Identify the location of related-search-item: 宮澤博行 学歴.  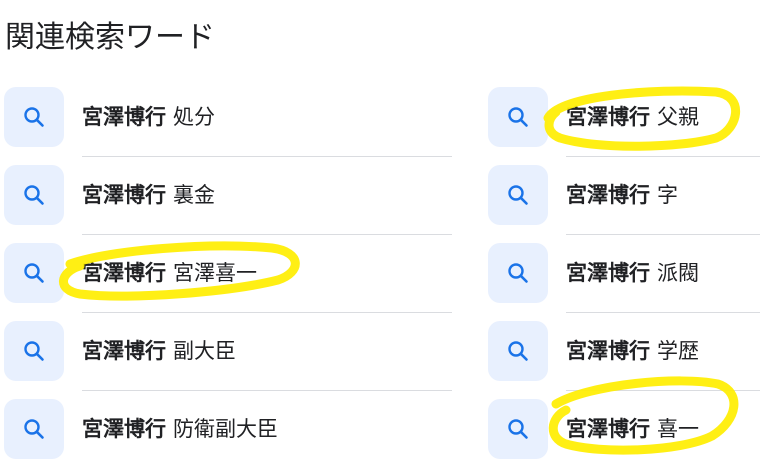
(624, 355).